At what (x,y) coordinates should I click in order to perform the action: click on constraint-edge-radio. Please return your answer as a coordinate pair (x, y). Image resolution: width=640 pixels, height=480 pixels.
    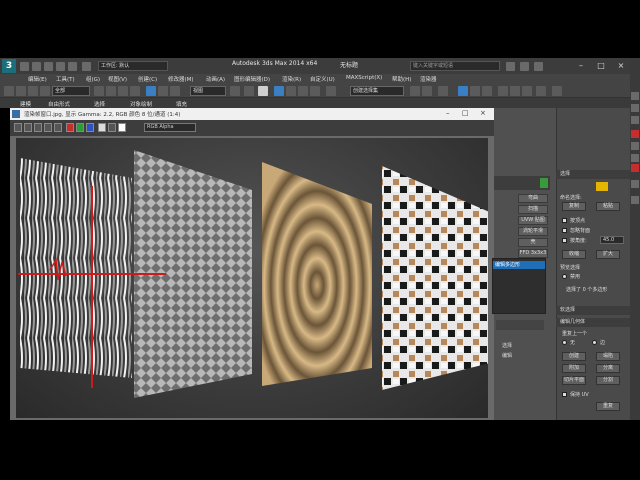
    Looking at the image, I should click on (594, 342).